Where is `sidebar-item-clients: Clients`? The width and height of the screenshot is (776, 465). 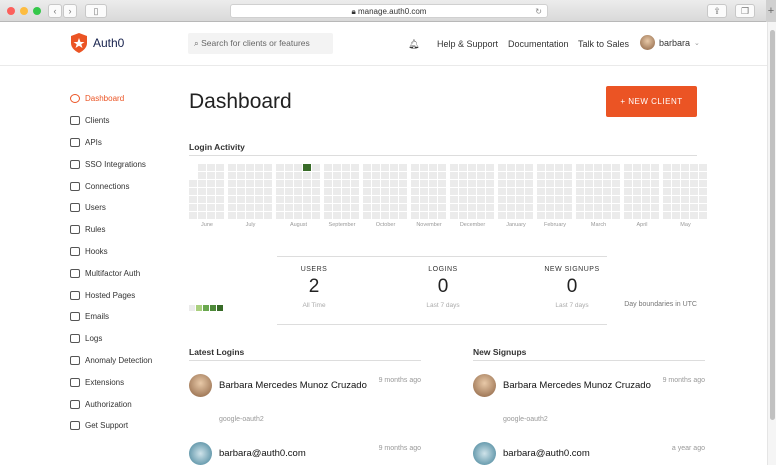 sidebar-item-clients: Clients is located at coordinates (111, 121).